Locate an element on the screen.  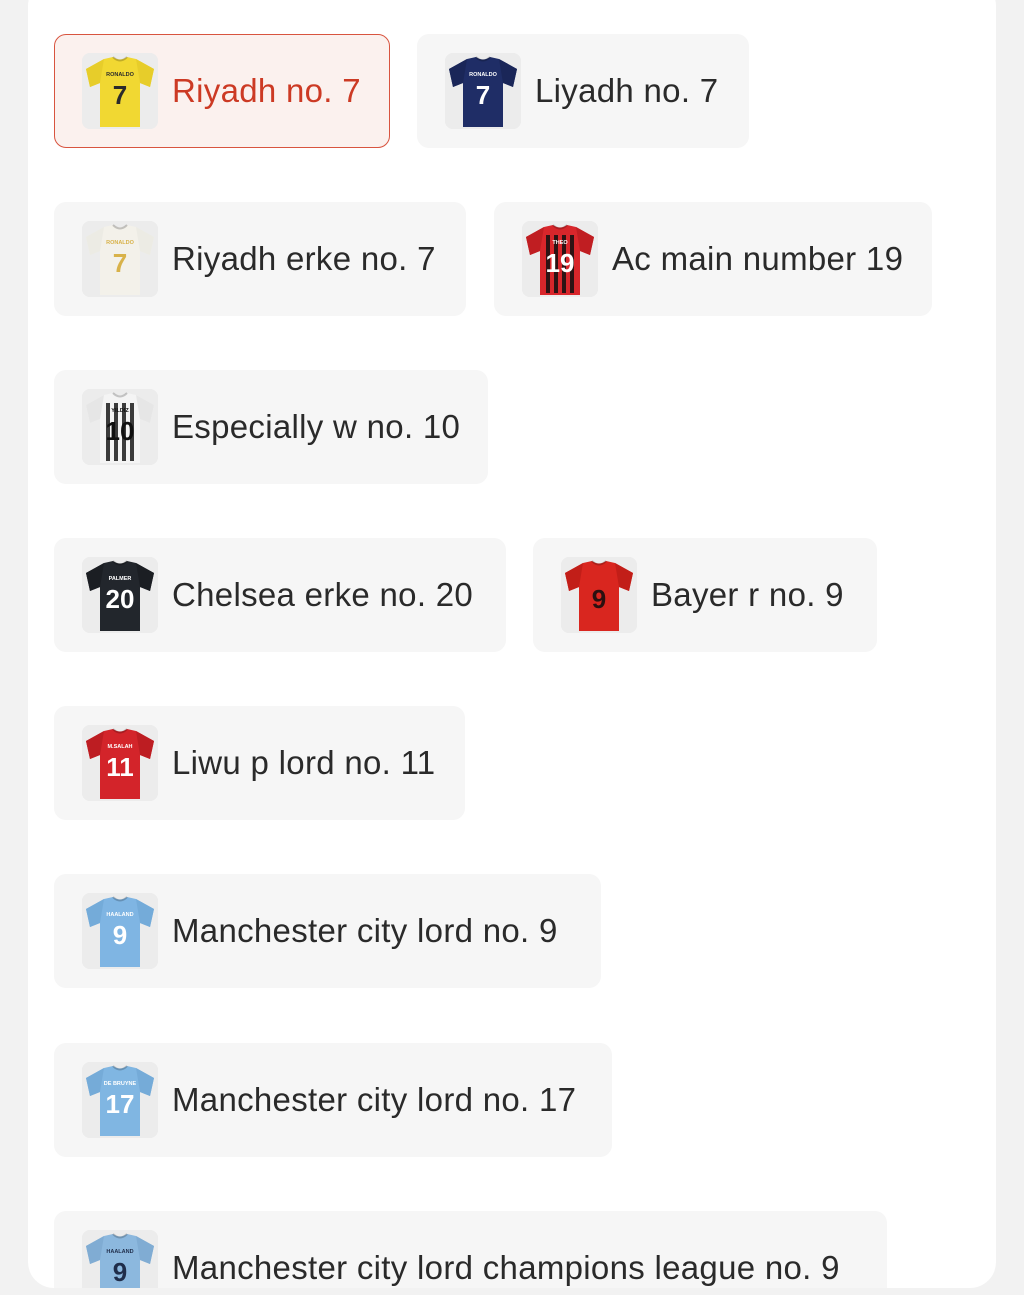
option-label: Riyadh erke no. 7 is located at coordinates (304, 258).